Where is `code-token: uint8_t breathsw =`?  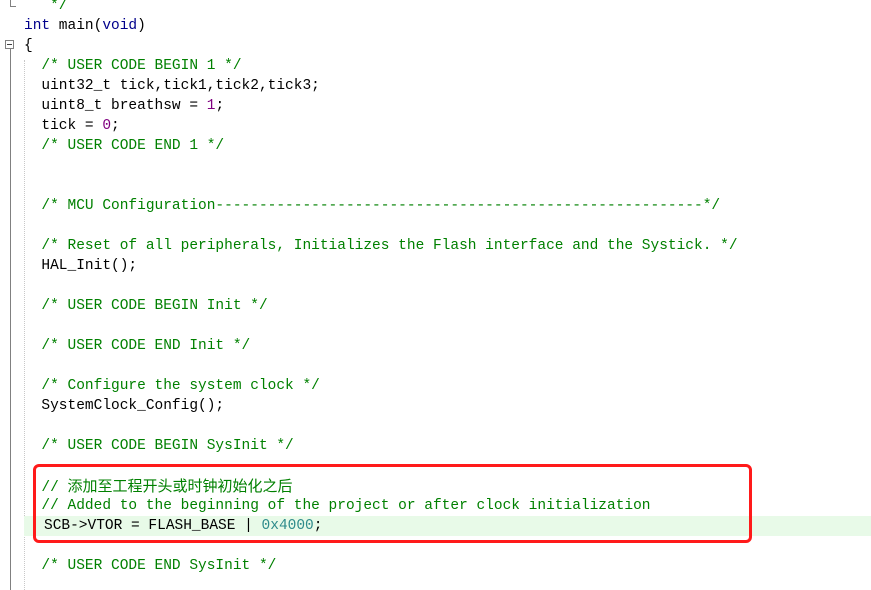
code-token: uint8_t breathsw = is located at coordinates (115, 106).